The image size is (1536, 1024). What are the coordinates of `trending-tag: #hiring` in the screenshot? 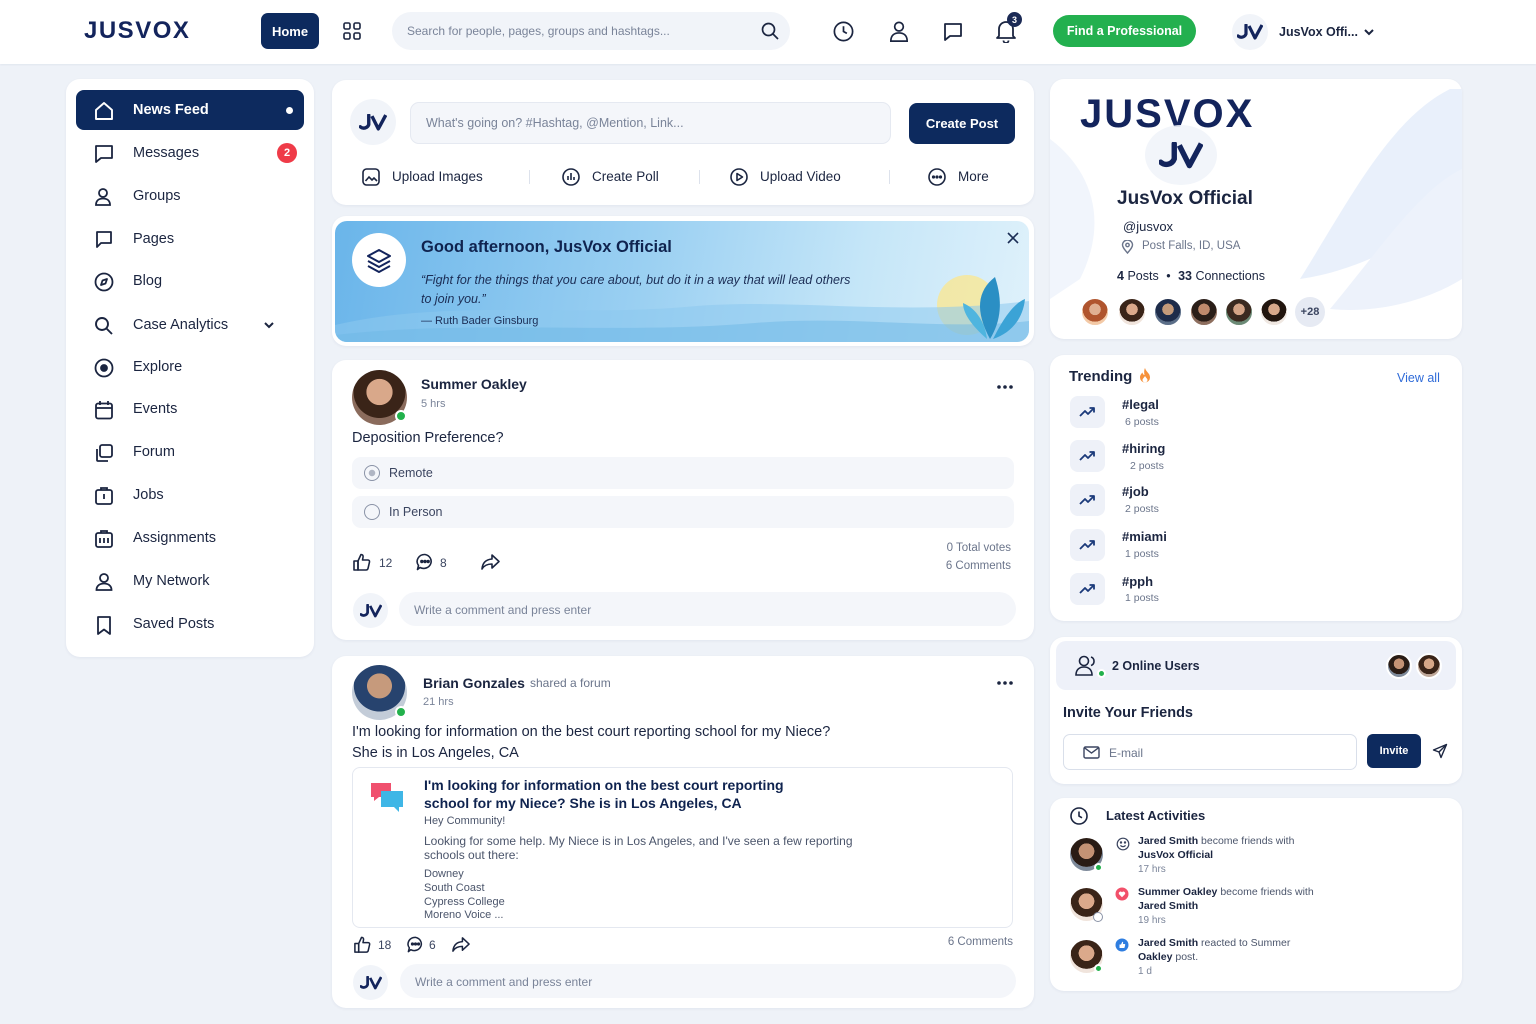 It's located at (1143, 448).